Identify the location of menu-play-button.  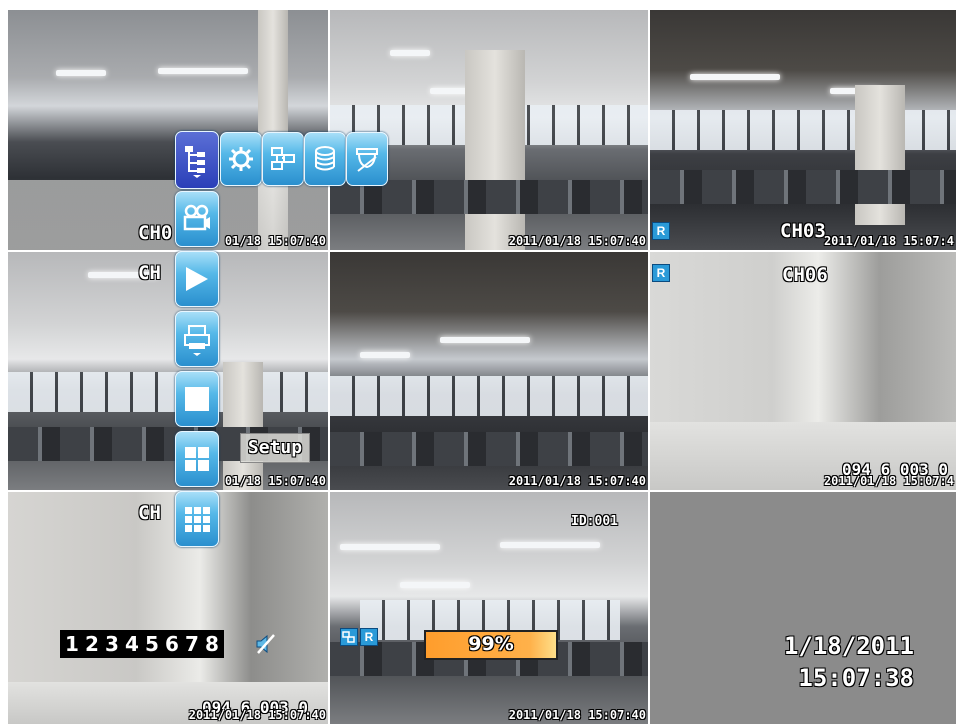
(197, 279).